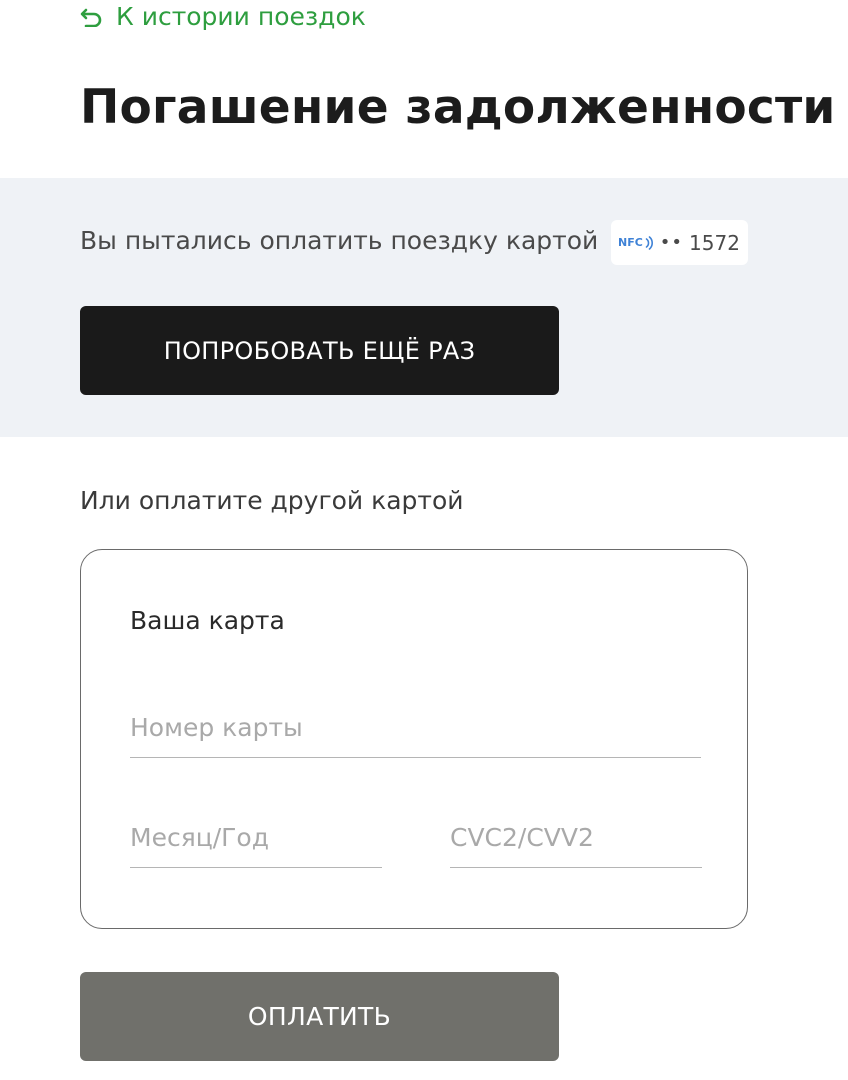 Image resolution: width=848 pixels, height=1080 pixels. Describe the element at coordinates (671, 242) in the screenshot. I see `card-mask-dots: ••` at that location.